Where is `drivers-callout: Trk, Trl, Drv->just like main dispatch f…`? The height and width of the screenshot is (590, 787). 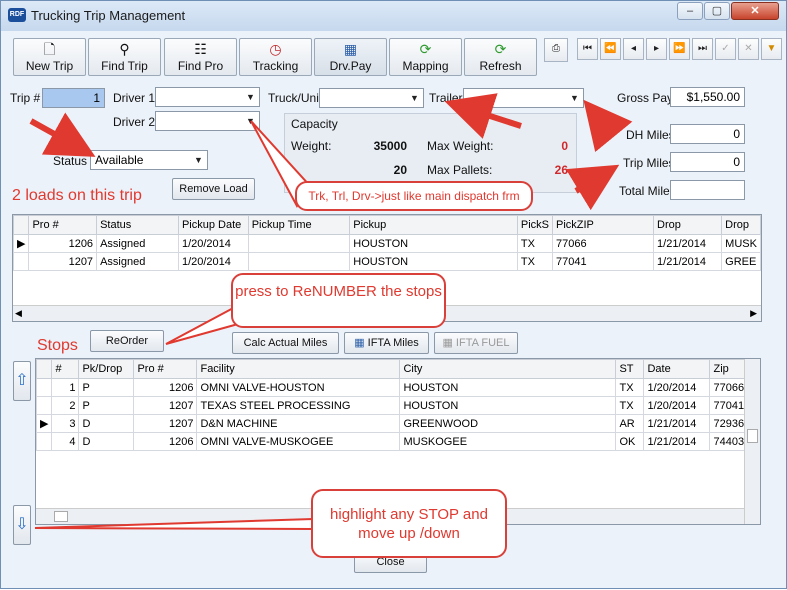
drivers-callout: Trk, Trl, Drv->just like main dispatch f… is located at coordinates (414, 196).